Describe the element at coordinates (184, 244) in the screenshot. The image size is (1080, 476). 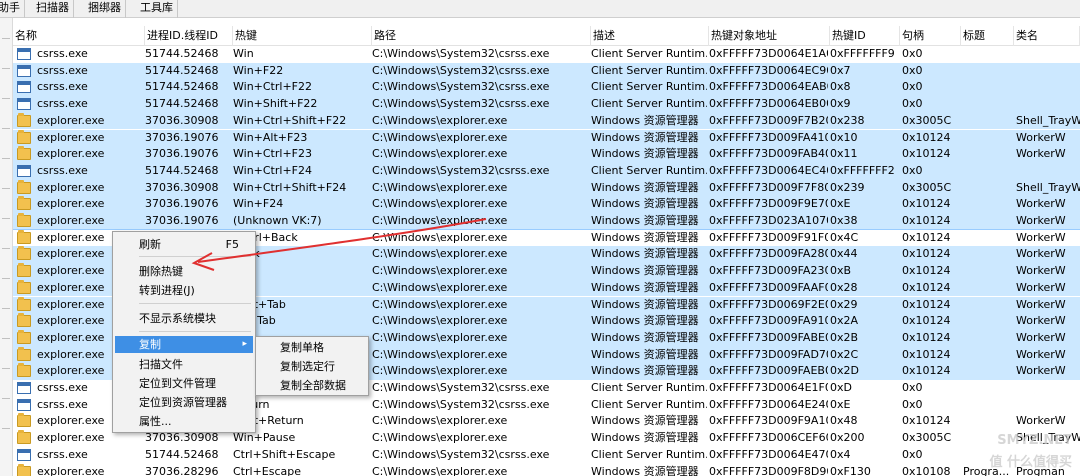
I see `menu-item-refresh: 刷新 F5` at that location.